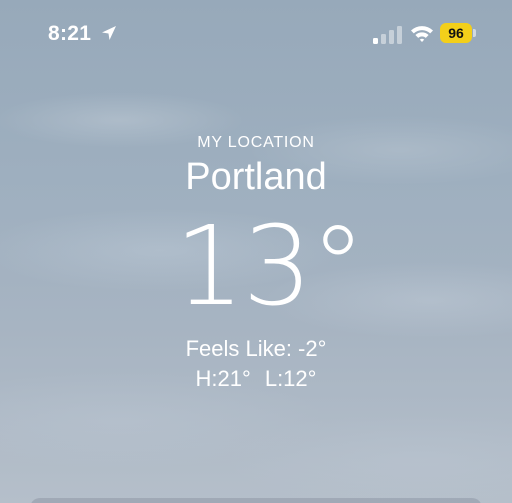 This screenshot has width=512, height=503. Describe the element at coordinates (422, 34) in the screenshot. I see `wifi-icon` at that location.